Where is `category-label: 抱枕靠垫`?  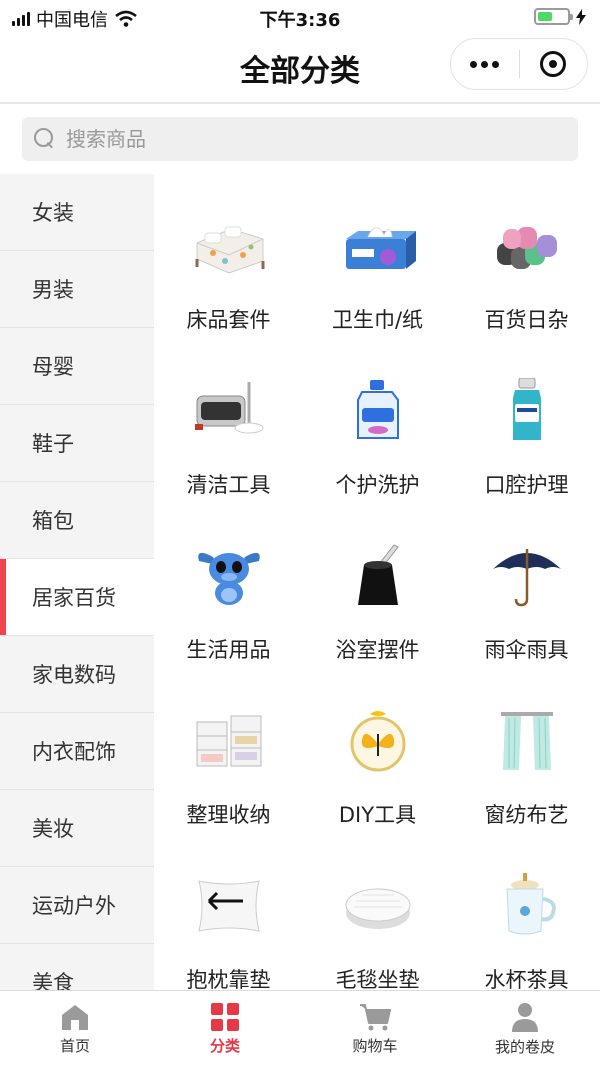 category-label: 抱枕靠垫 is located at coordinates (228, 979).